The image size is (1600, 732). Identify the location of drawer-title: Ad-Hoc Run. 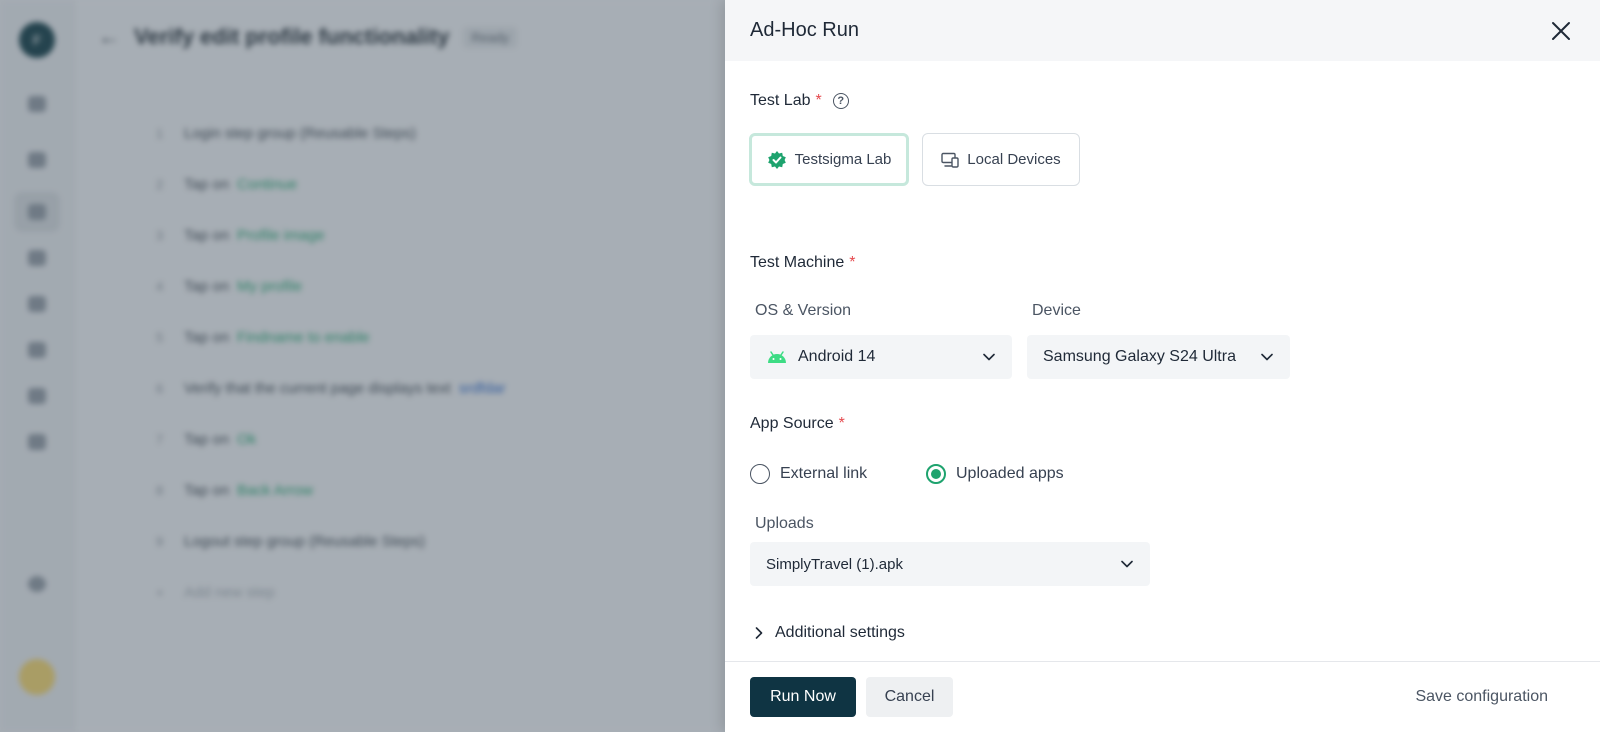
(804, 30).